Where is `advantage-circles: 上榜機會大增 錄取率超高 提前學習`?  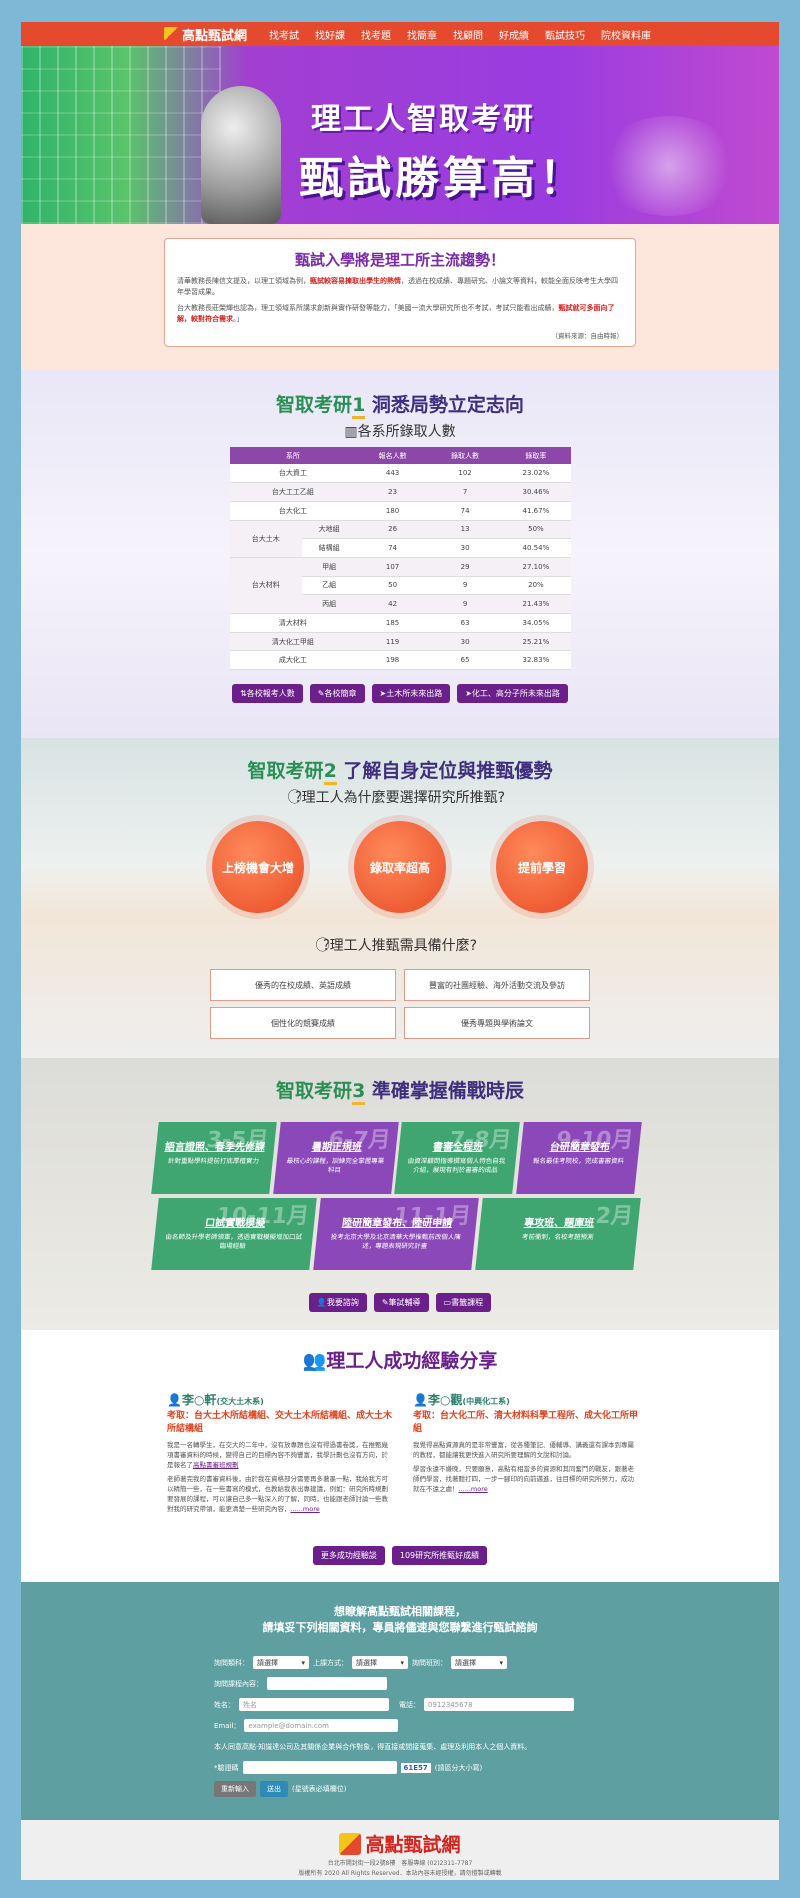
advantage-circles: 上榜機會大增 錄取率超高 提前學習 is located at coordinates (400, 867).